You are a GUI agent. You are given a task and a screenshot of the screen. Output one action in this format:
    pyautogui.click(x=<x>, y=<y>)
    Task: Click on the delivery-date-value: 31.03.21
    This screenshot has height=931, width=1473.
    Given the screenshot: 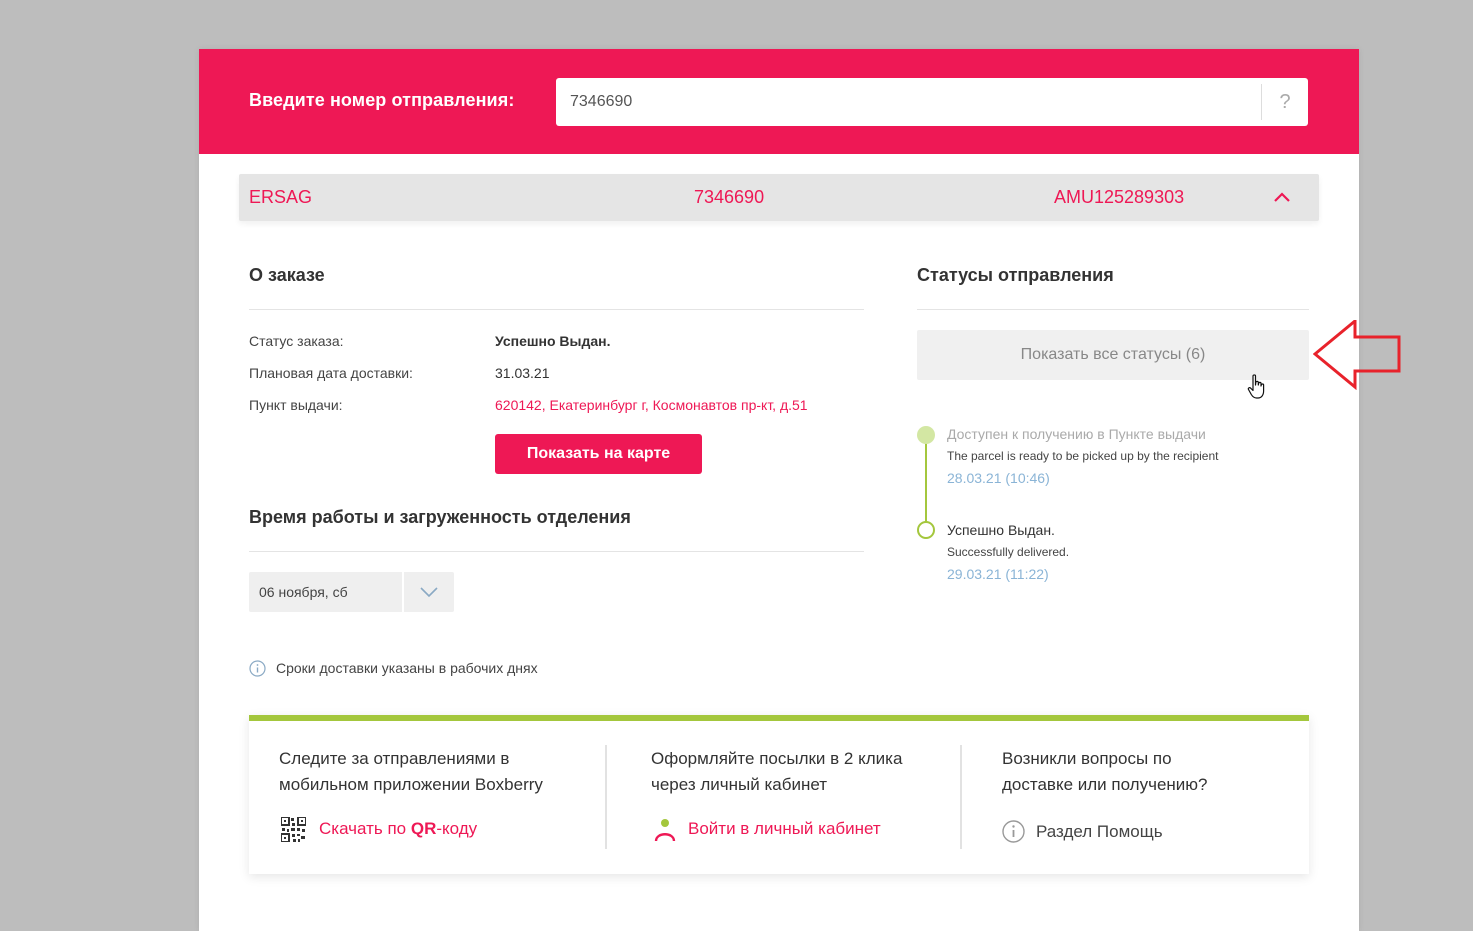 What is the action you would take?
    pyautogui.click(x=522, y=373)
    